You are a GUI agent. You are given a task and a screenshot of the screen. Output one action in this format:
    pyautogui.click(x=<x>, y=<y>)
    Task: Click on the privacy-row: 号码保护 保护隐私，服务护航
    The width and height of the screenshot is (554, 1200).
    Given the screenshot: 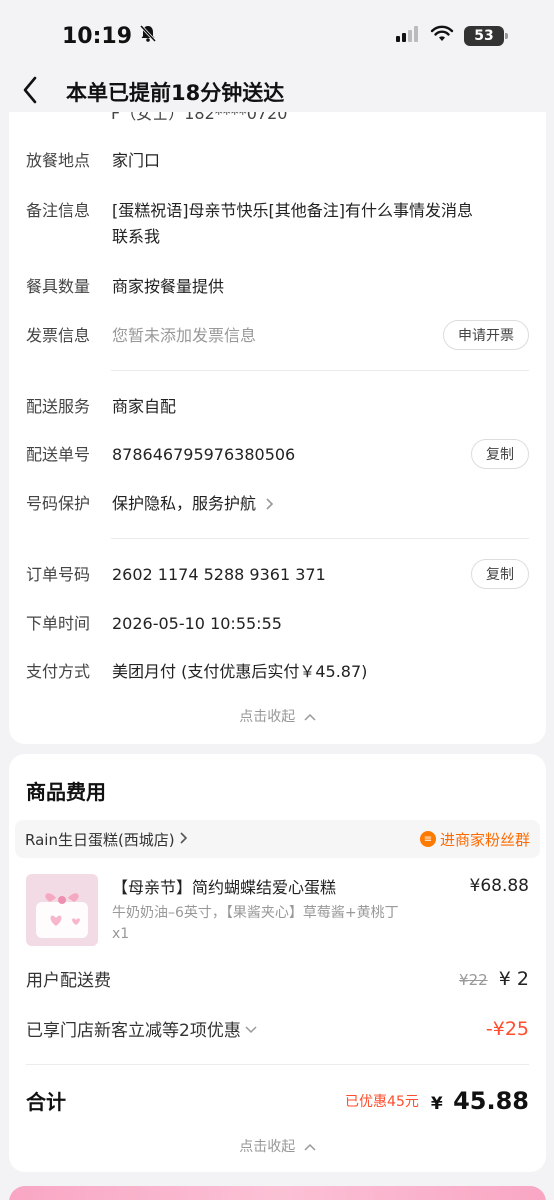 What is the action you would take?
    pyautogui.click(x=277, y=504)
    